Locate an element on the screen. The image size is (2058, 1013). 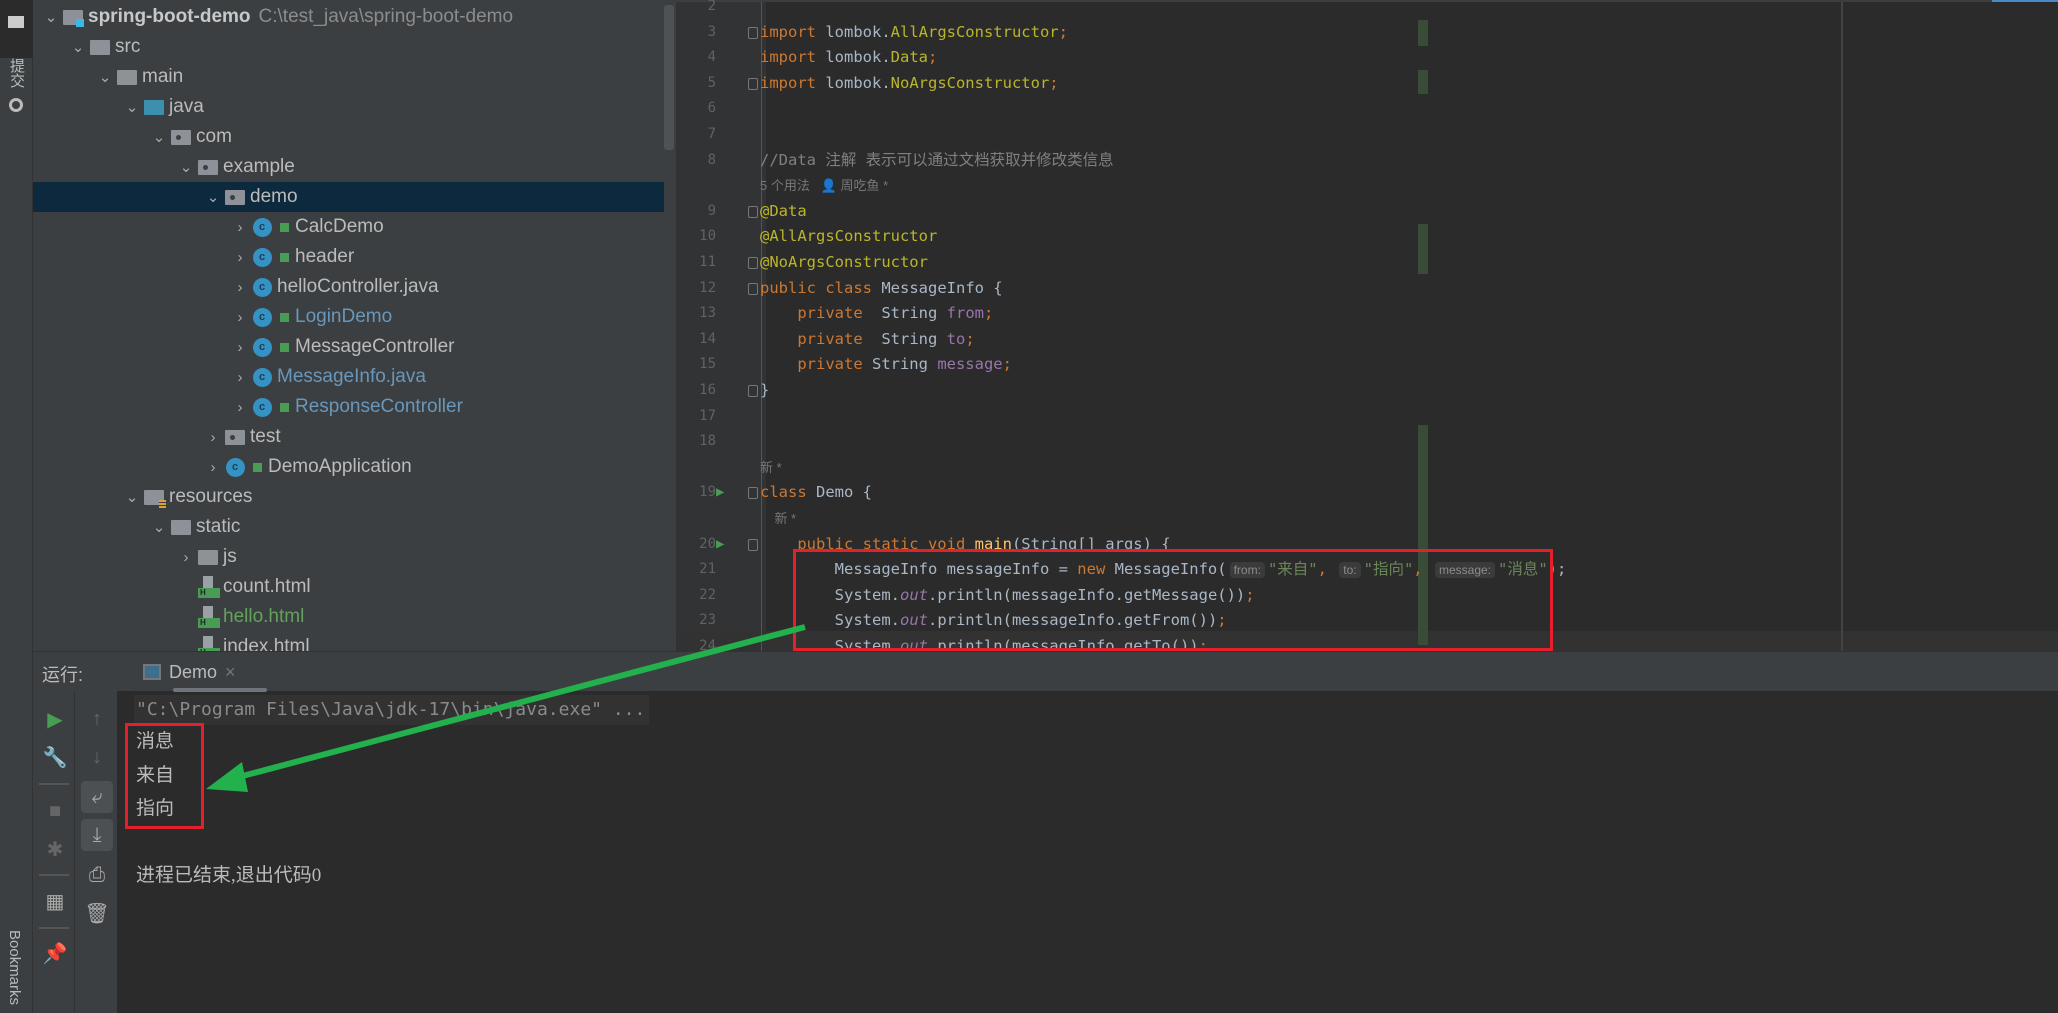
arrow-head-icon is located at coordinates (227, 777).